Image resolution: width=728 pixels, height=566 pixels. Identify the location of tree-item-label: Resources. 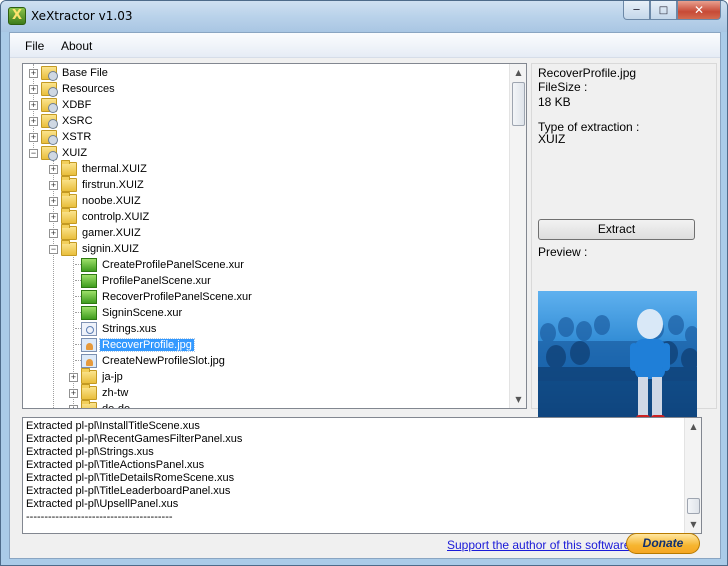
(88, 89).